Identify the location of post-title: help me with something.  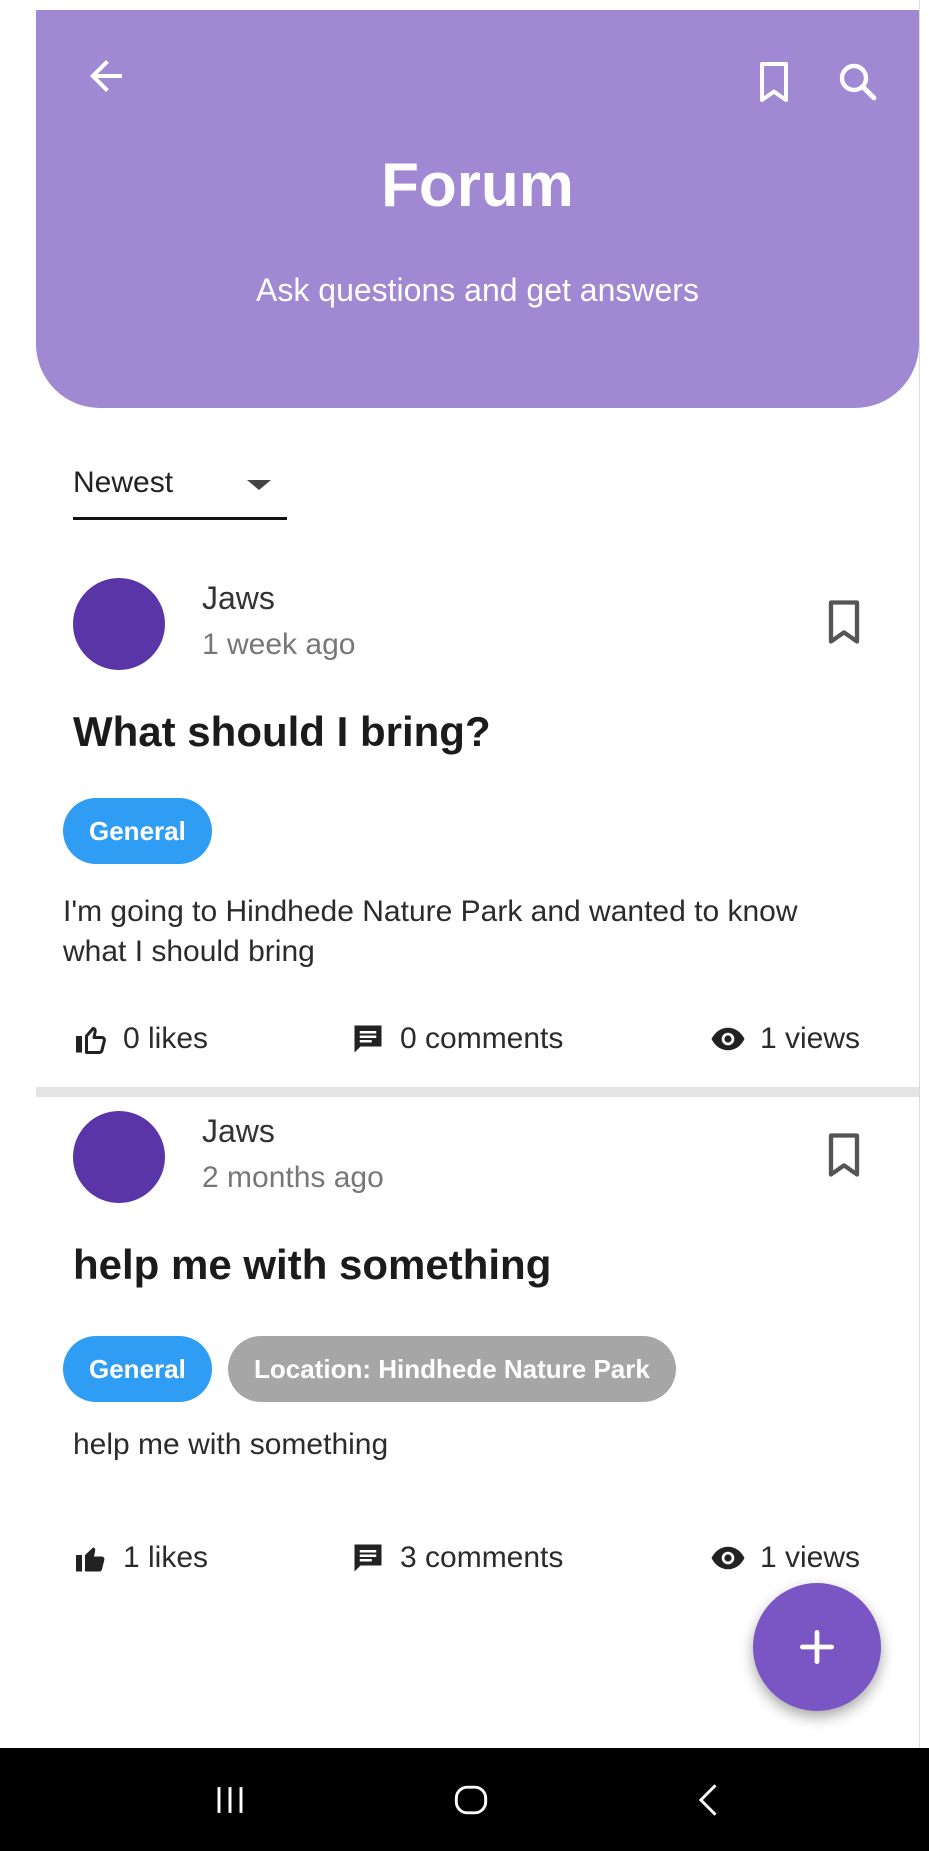
(312, 1265).